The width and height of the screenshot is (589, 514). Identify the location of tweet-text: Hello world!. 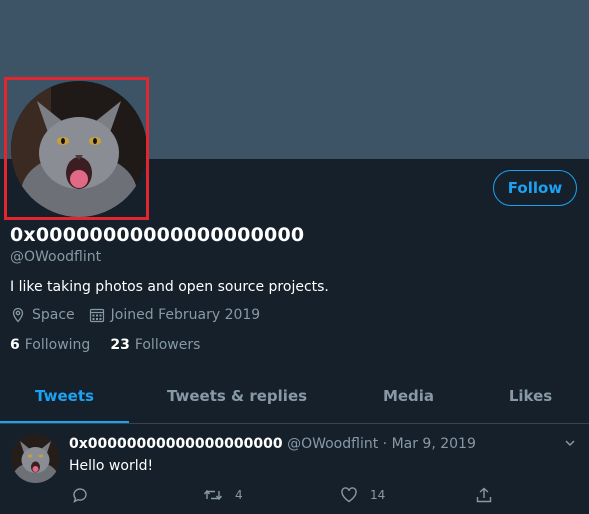
(111, 466).